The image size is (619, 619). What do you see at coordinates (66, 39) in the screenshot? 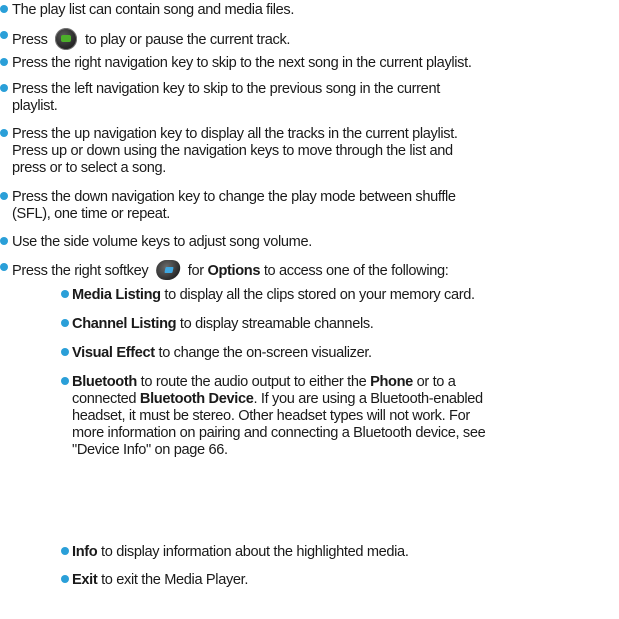
I see `ok-play-key-icon` at bounding box center [66, 39].